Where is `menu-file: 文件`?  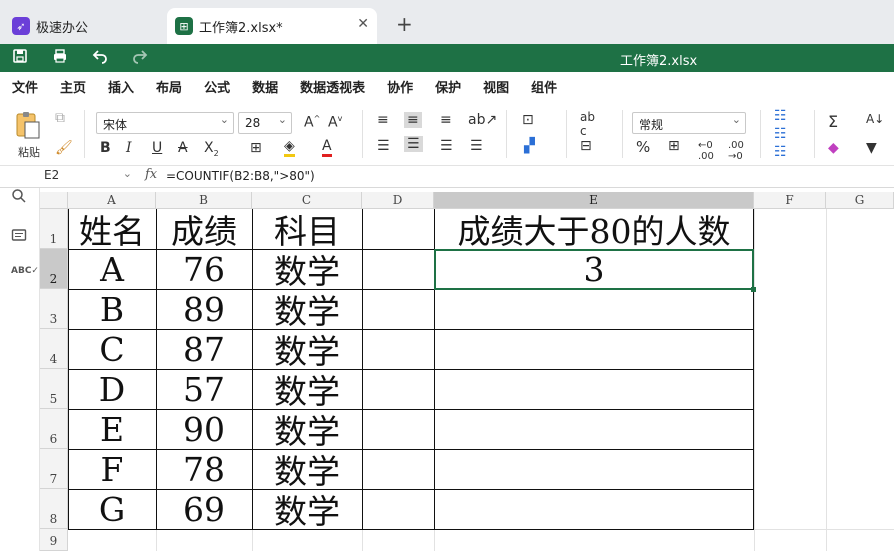 menu-file: 文件 is located at coordinates (25, 86).